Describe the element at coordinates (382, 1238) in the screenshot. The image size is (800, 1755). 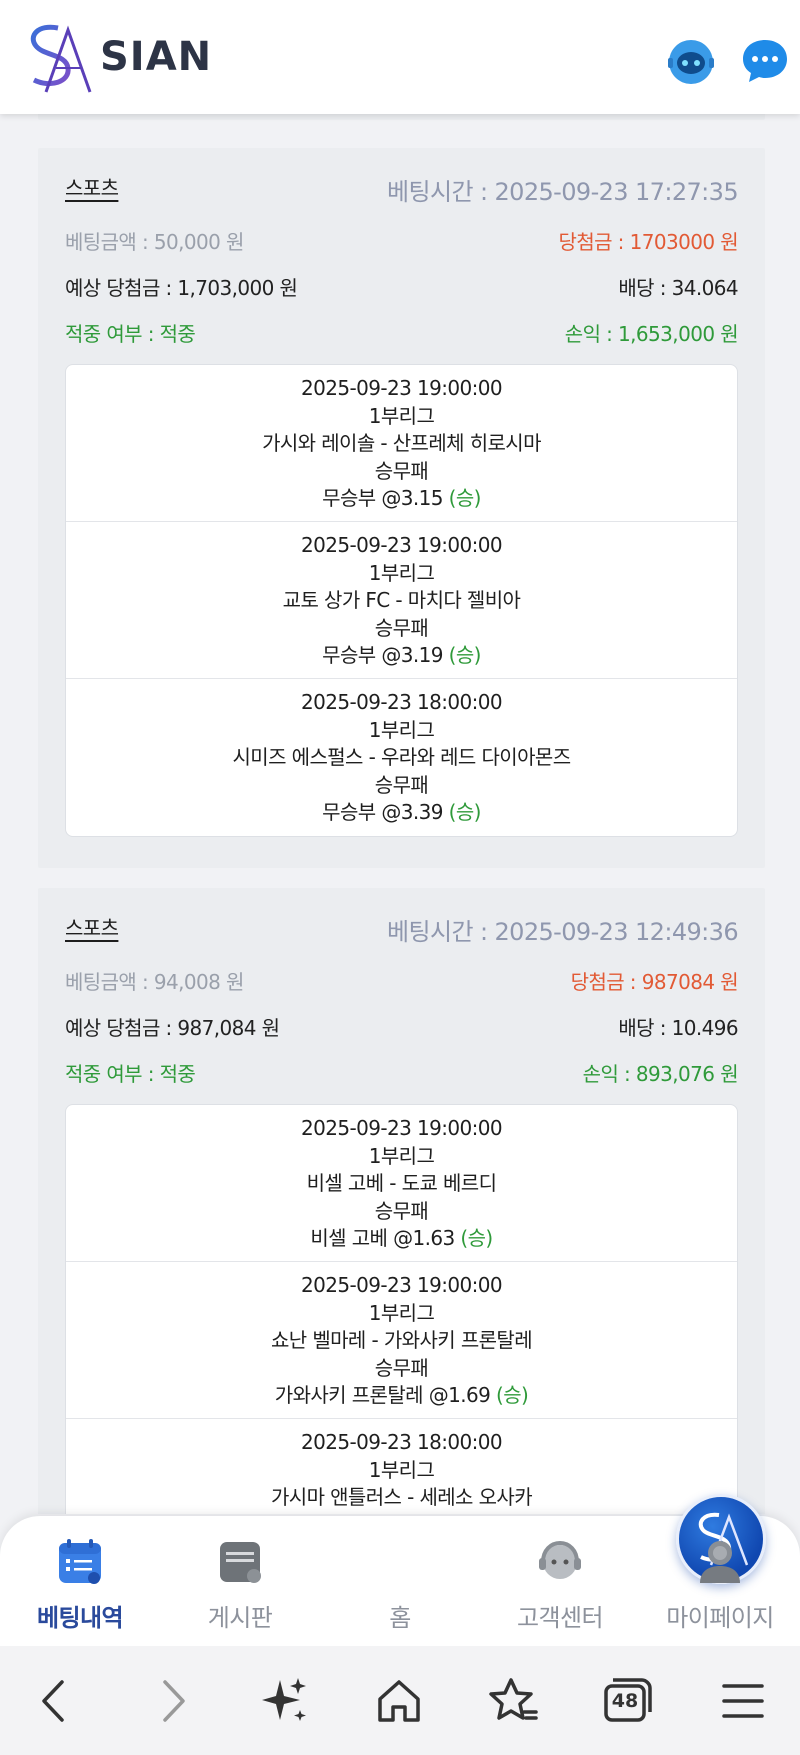
I see `match-pick: 비셀 고베 @1.63` at that location.